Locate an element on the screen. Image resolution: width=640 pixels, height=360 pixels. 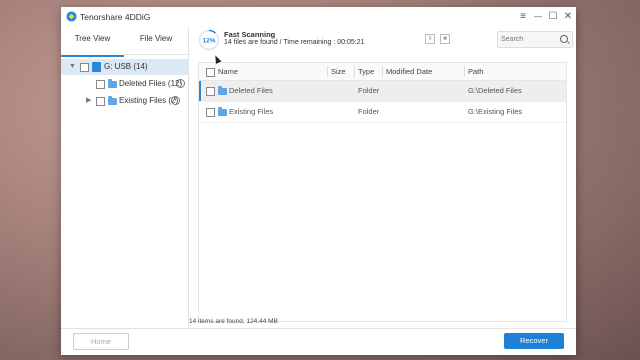
cell-name: Deleted Files is located at coordinates (251, 90).